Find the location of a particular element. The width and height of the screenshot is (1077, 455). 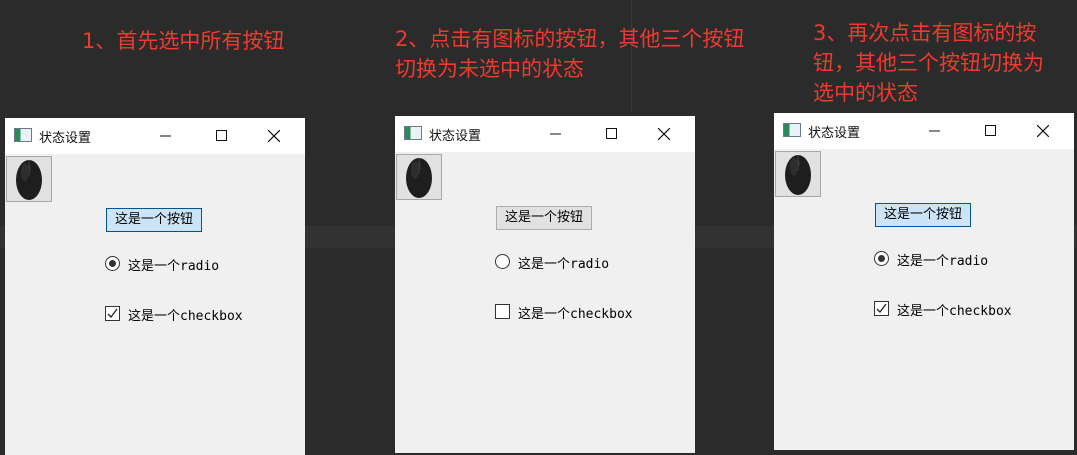

step-1-caption: 1、首先选中所有按钮 is located at coordinates (183, 41).